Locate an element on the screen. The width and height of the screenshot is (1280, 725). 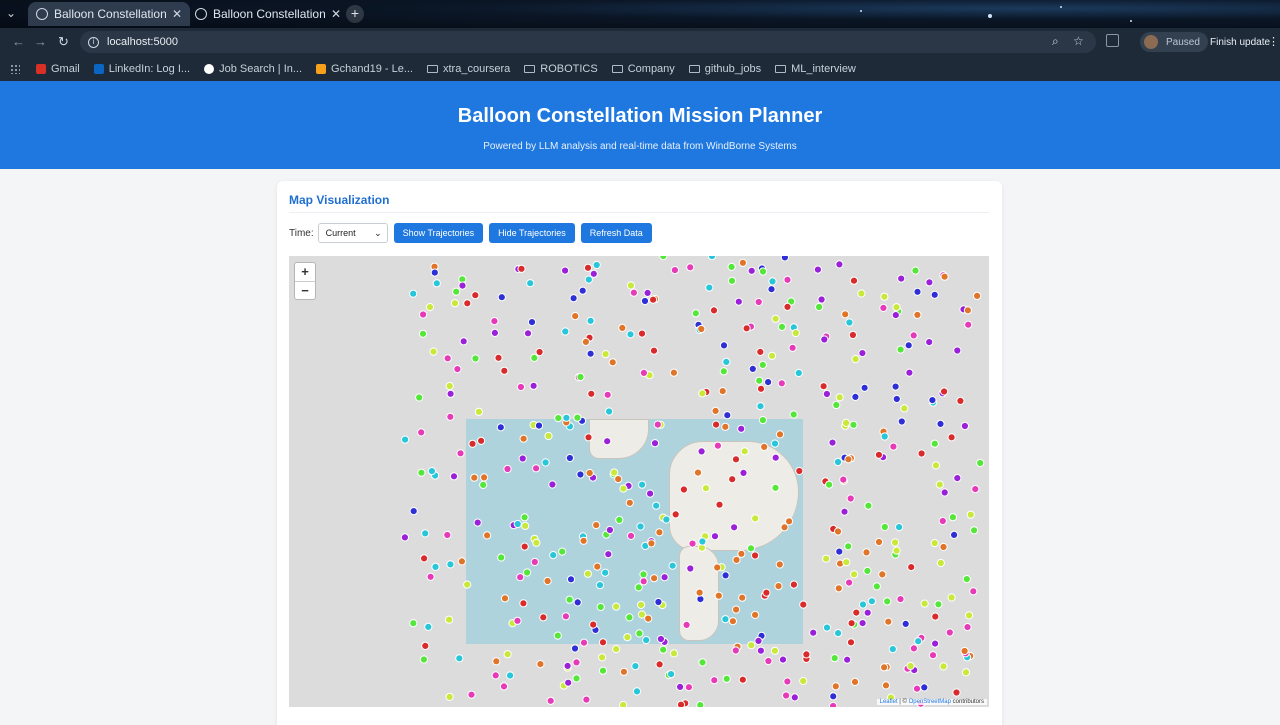
profile-button: Paused is located at coordinates (1174, 42).